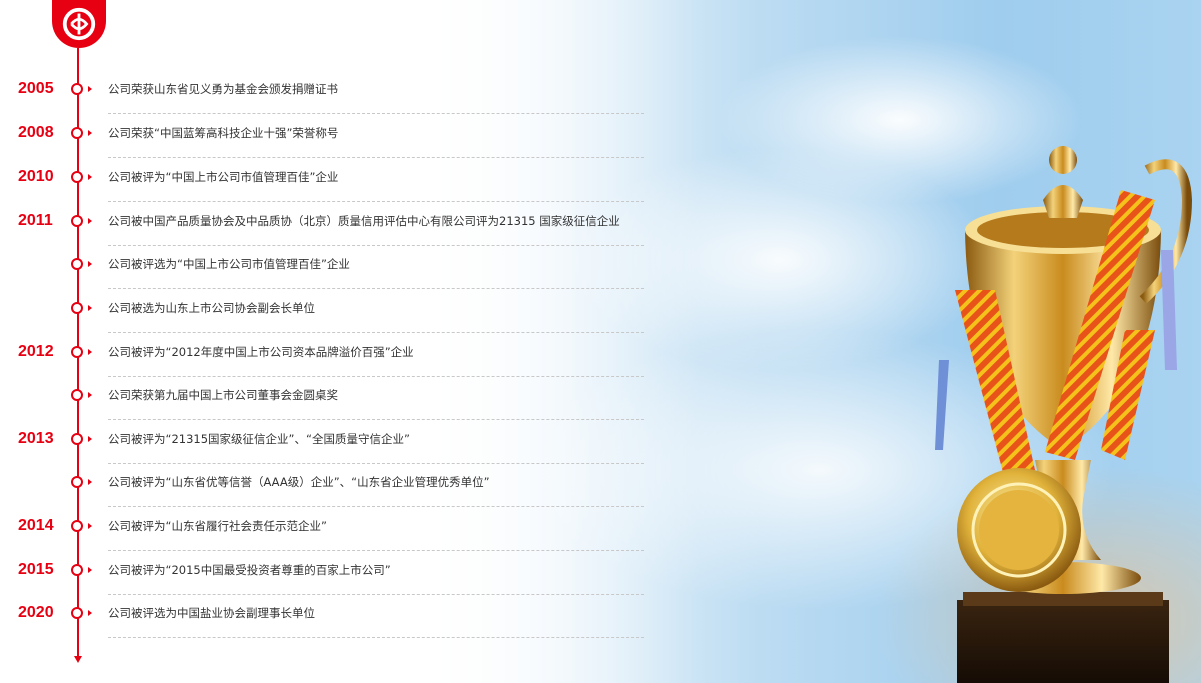 The image size is (1201, 683). I want to click on timeline-item: 公司被选为山东上市公司协会副会长单位, so click(330, 313).